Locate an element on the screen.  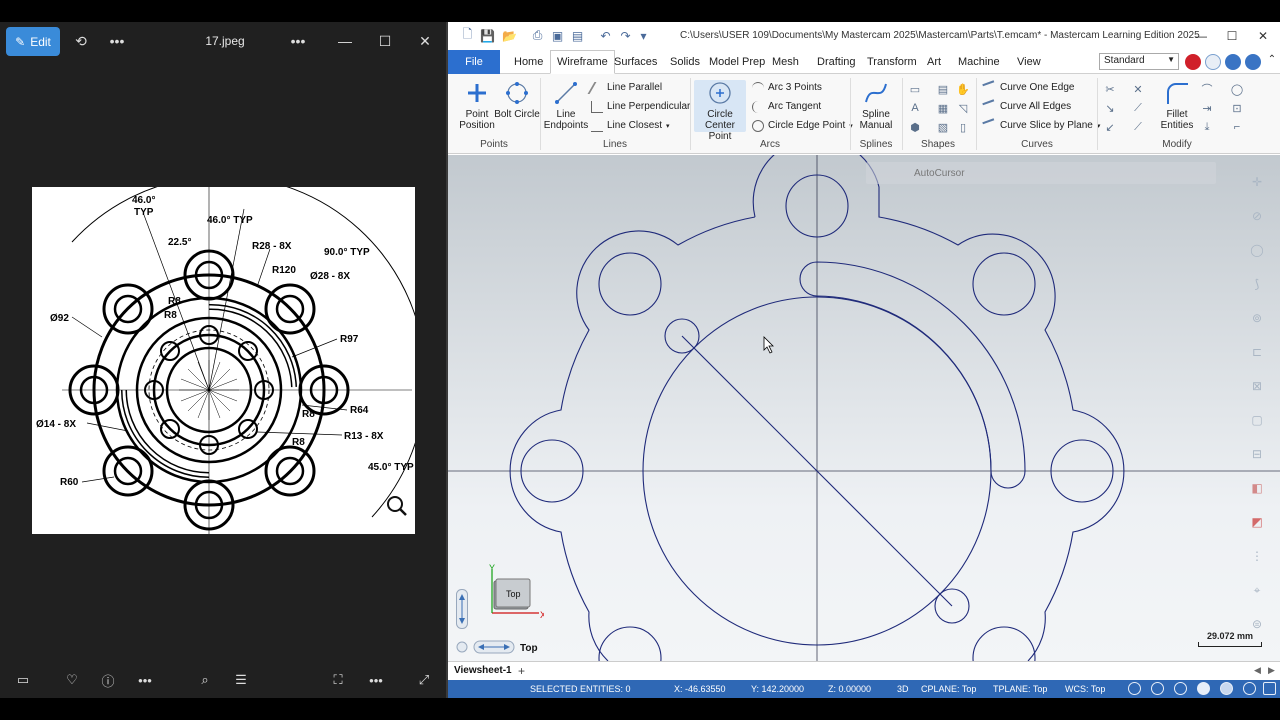
tab-solids: Solids is located at coordinates (685, 62).